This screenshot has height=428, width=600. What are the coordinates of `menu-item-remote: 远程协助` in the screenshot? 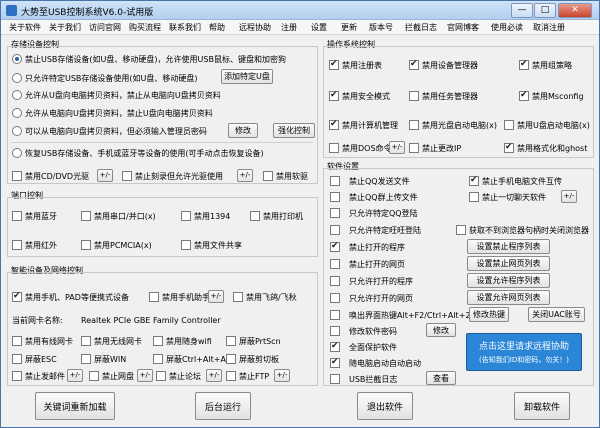 It's located at (255, 27).